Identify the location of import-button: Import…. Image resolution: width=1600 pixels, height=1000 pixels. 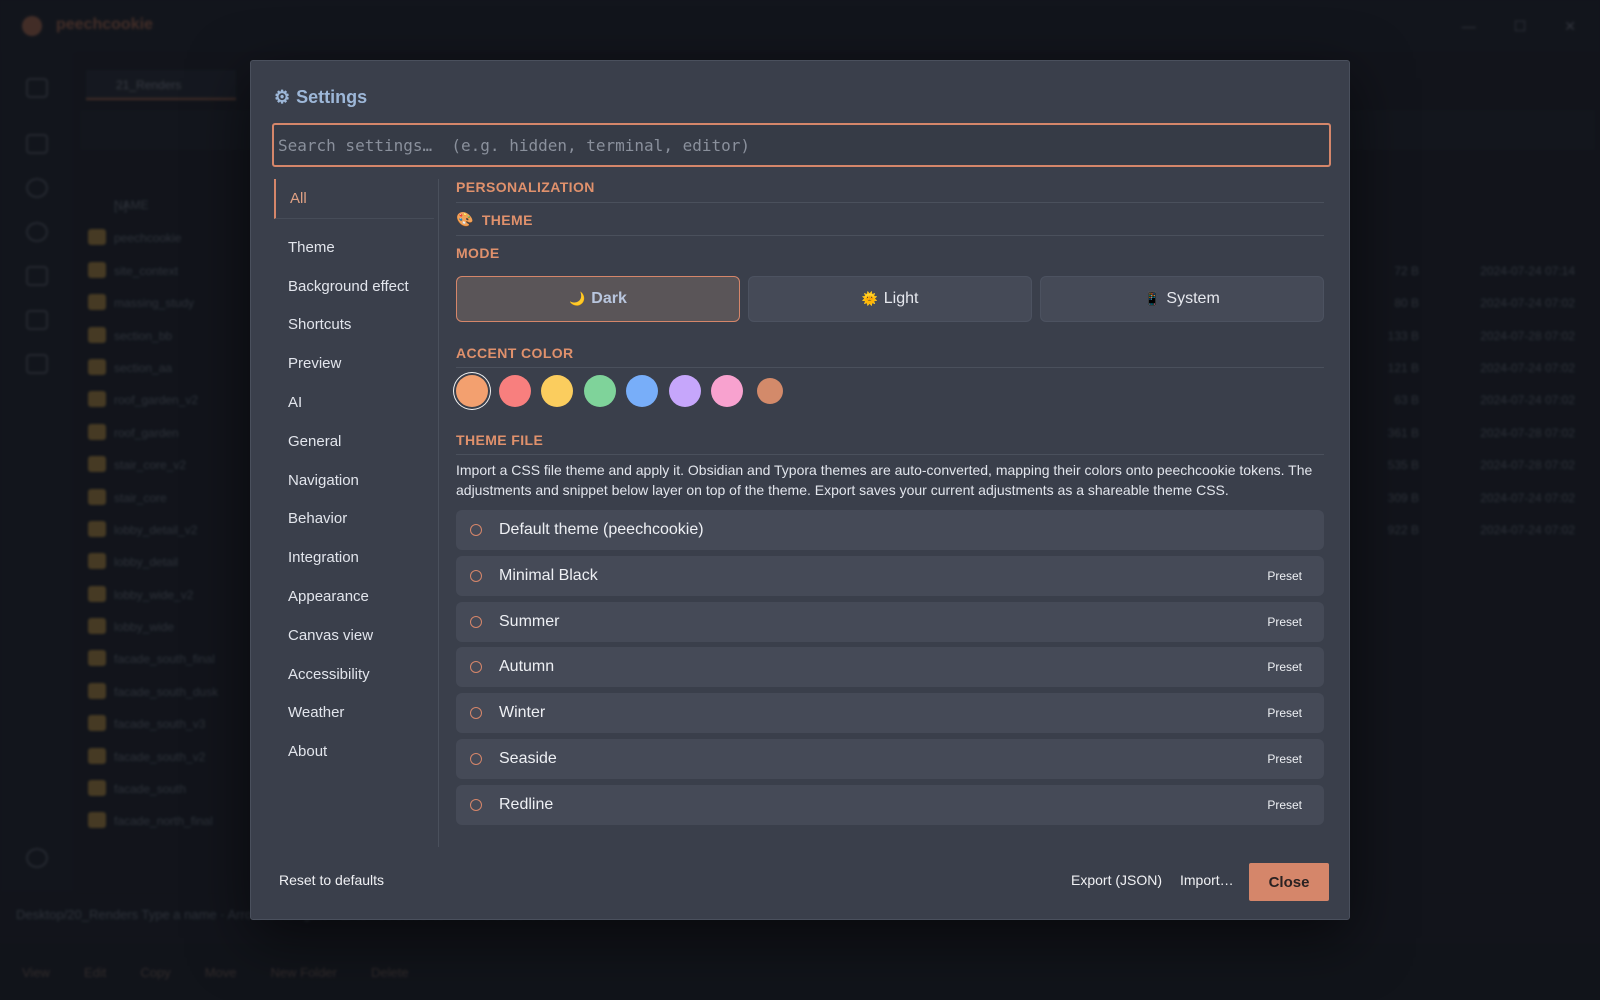
(1207, 880).